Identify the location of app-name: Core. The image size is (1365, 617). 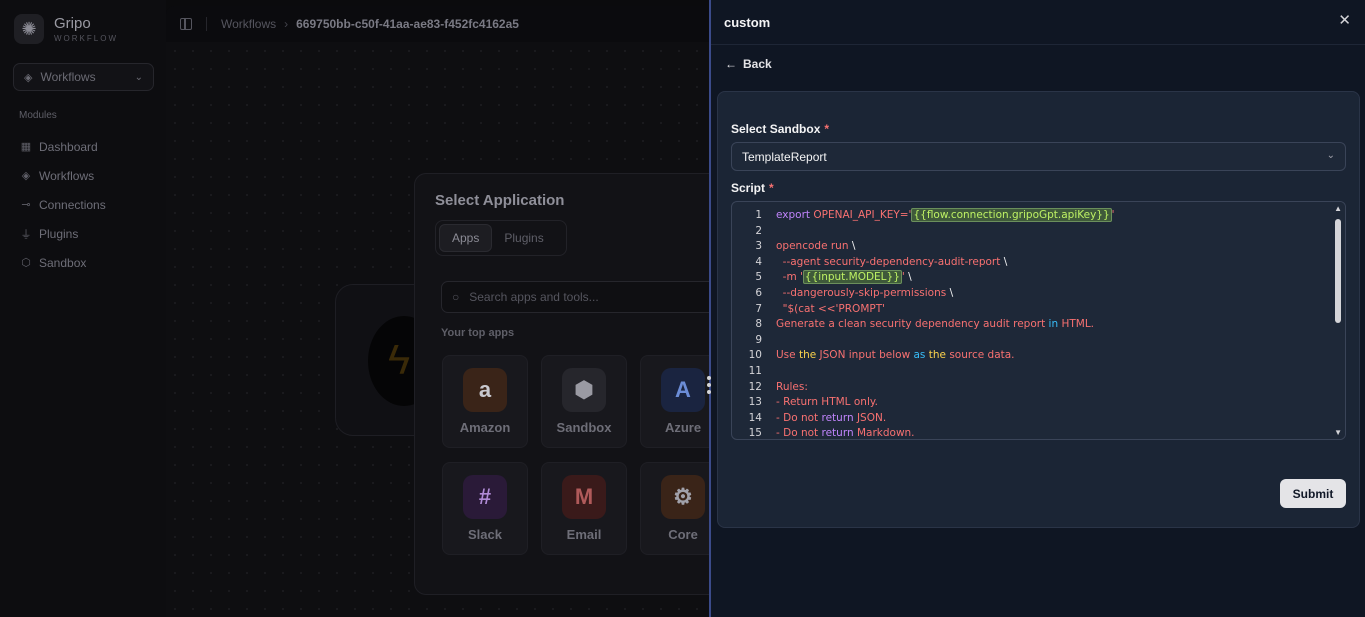
(683, 534).